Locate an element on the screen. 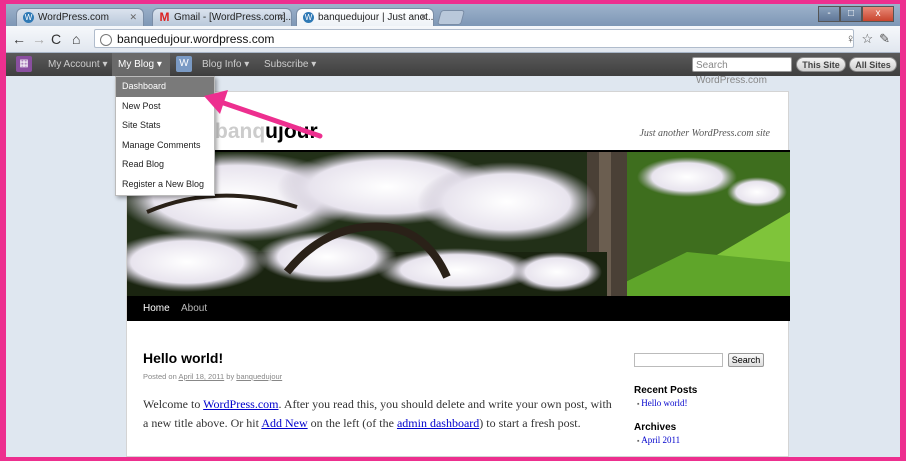  gmail-icon: M is located at coordinates (164, 17).